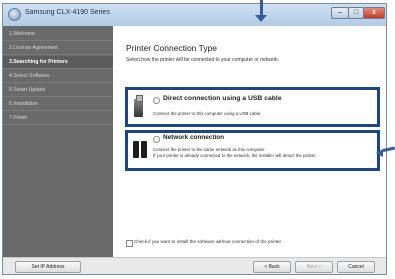 The height and width of the screenshot is (279, 395). What do you see at coordinates (172, 48) in the screenshot?
I see `page-title: Printer Connection Type` at bounding box center [172, 48].